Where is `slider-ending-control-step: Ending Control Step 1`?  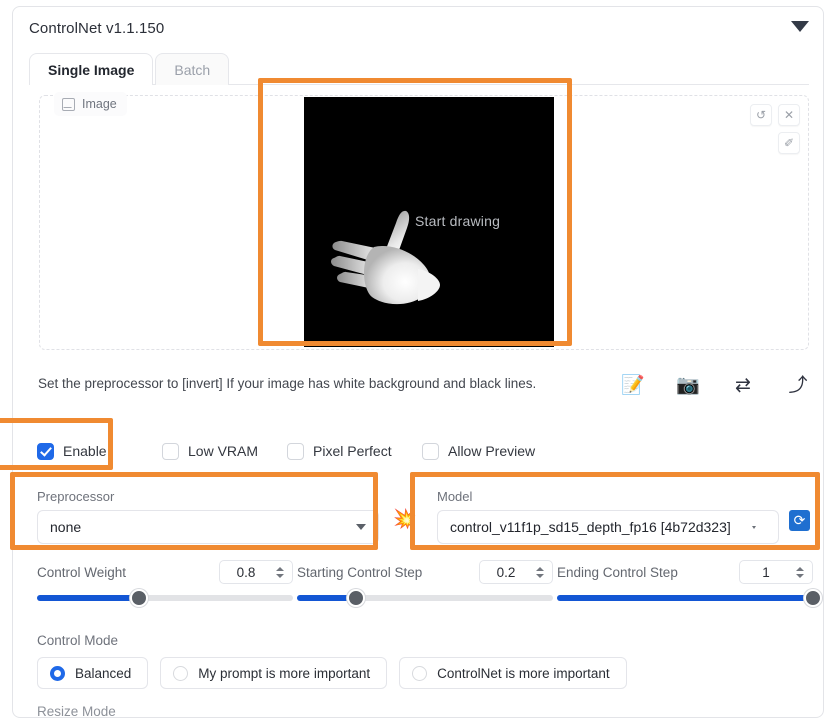
slider-ending-control-step: Ending Control Step 1 is located at coordinates (689, 583).